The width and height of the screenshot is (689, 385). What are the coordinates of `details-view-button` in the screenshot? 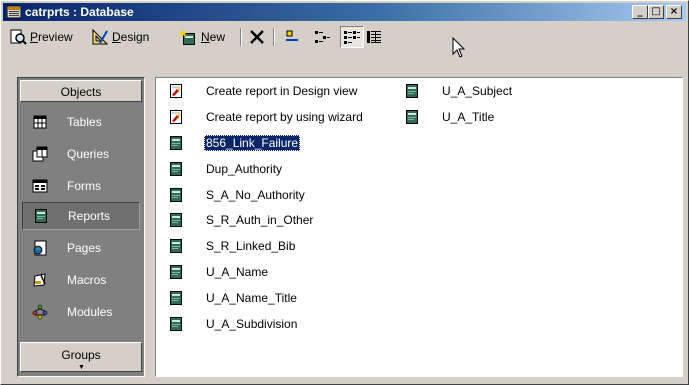 It's located at (374, 37).